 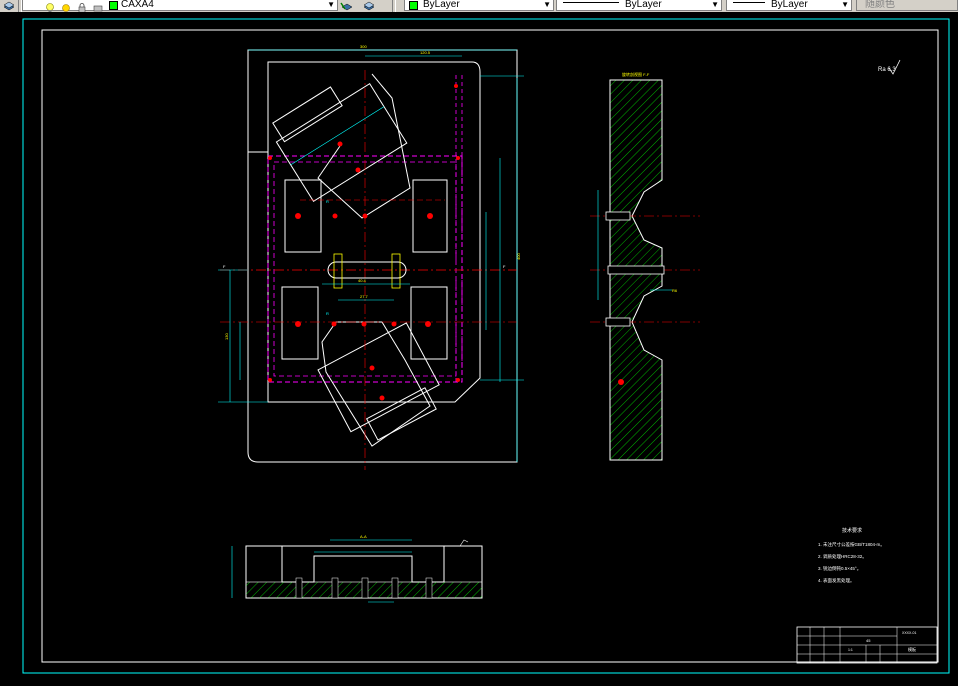 What do you see at coordinates (880, 5) in the screenshot?
I see `plotstyle-value: 随颜色` at bounding box center [880, 5].